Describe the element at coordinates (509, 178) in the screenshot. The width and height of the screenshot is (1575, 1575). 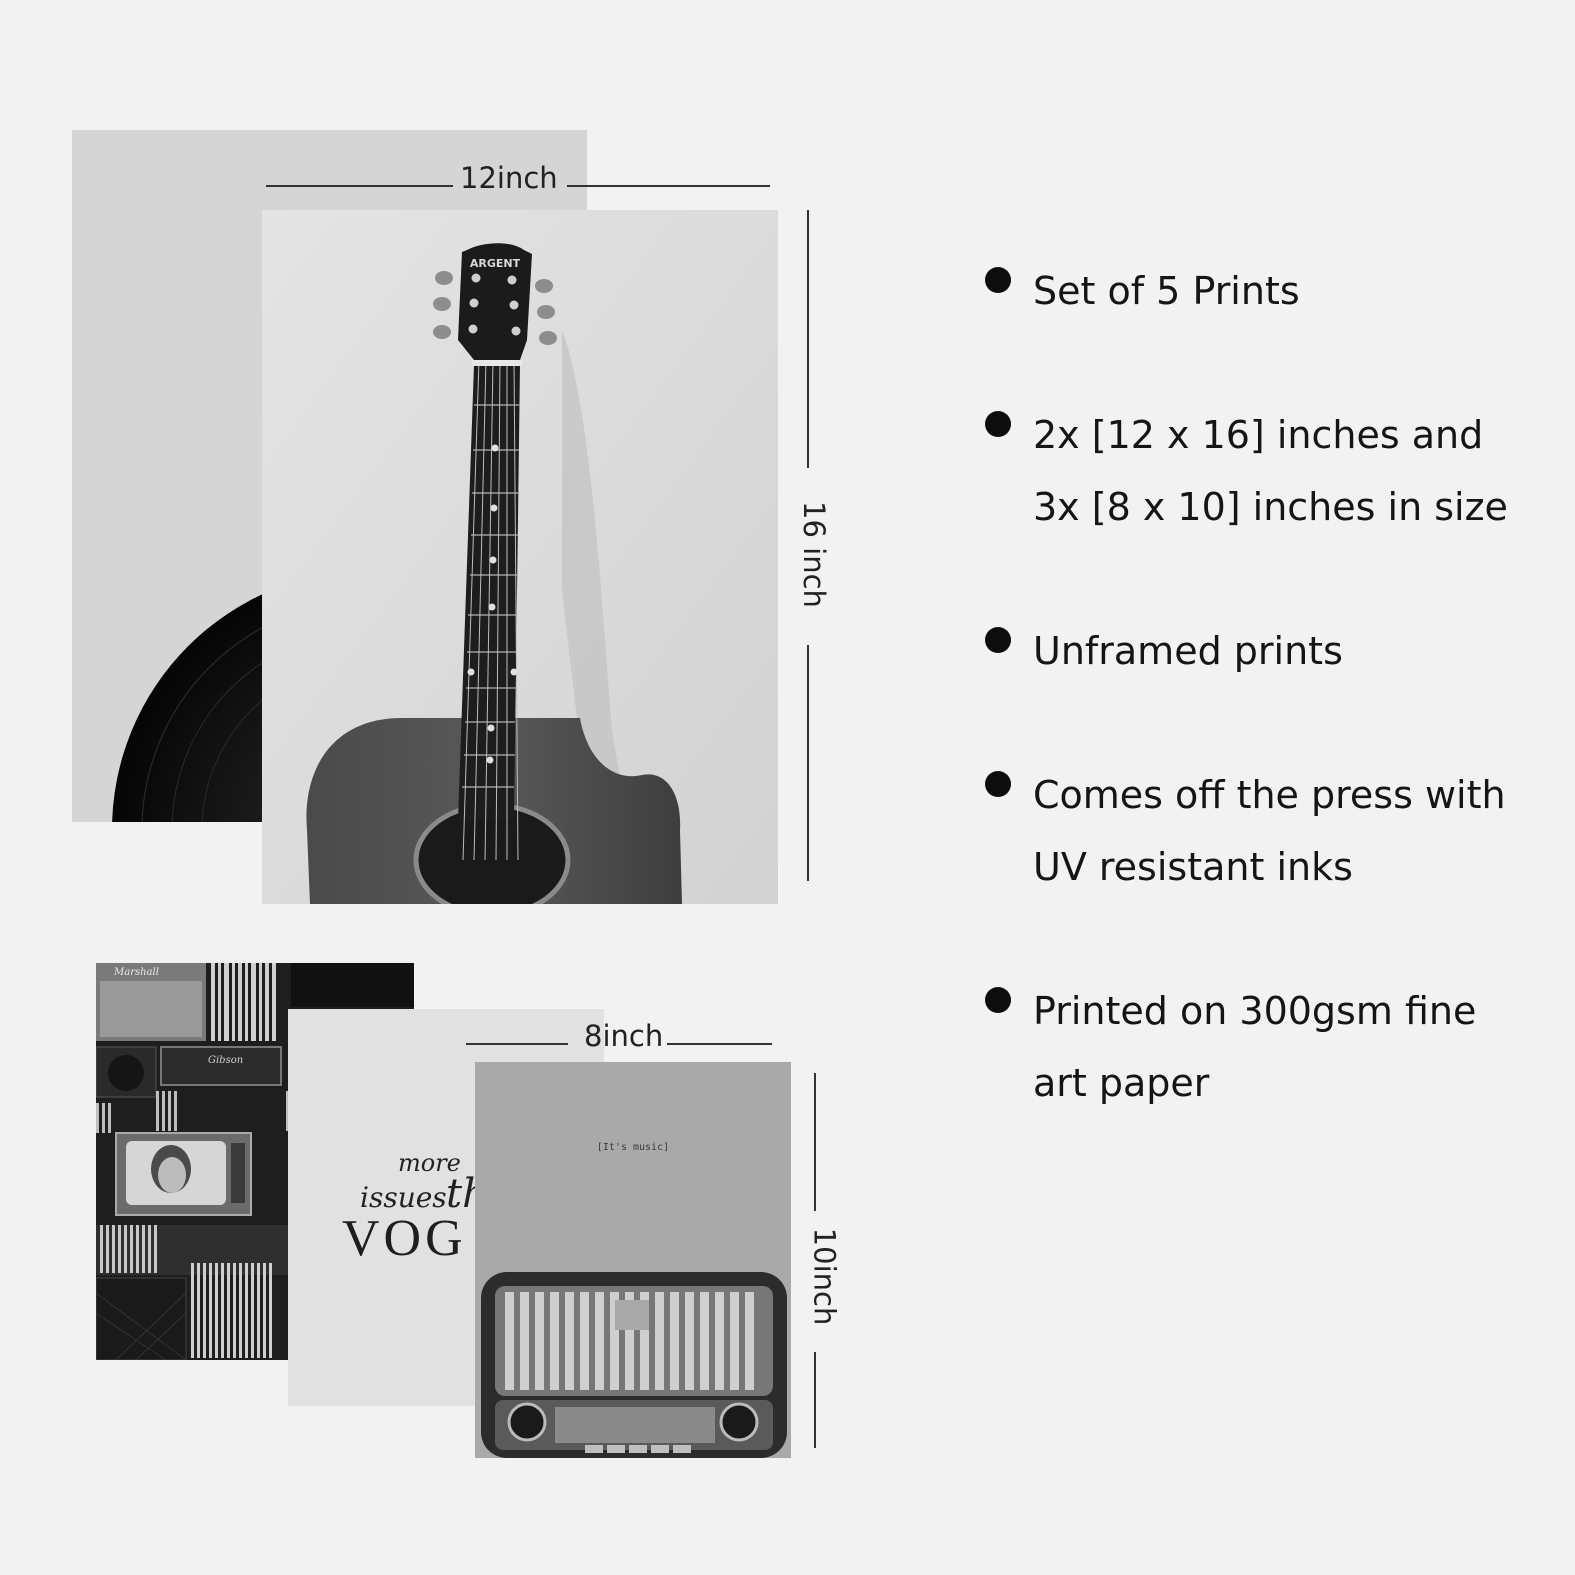
I see `large-width-label: 12inch` at that location.